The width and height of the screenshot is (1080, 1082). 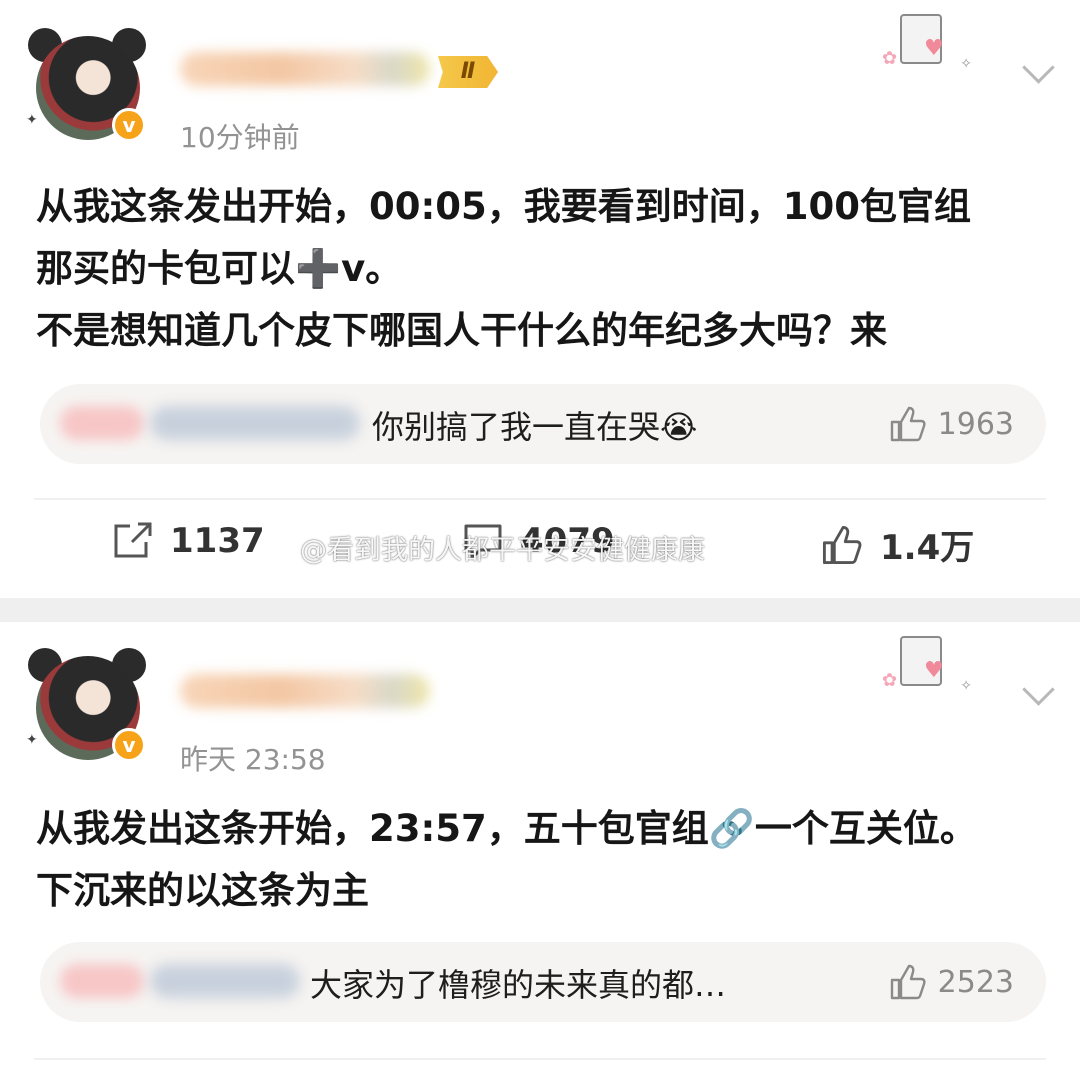 What do you see at coordinates (927, 548) in the screenshot?
I see `like-count: 1.4万` at bounding box center [927, 548].